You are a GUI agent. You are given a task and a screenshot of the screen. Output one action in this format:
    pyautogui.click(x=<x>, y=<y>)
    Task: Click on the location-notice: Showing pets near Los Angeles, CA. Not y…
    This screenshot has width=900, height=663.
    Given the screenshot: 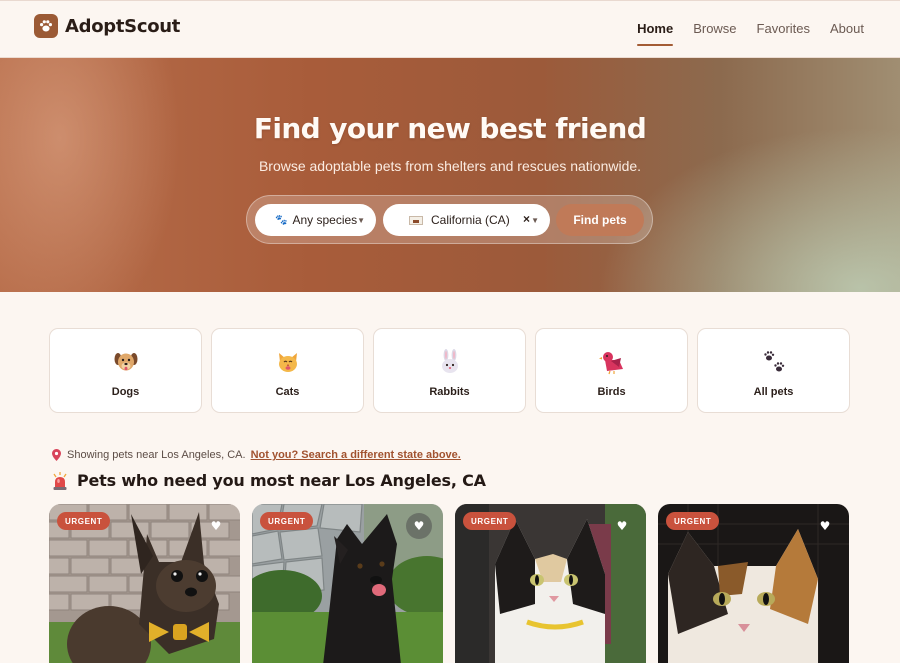 What is the action you would take?
    pyautogui.click(x=256, y=455)
    